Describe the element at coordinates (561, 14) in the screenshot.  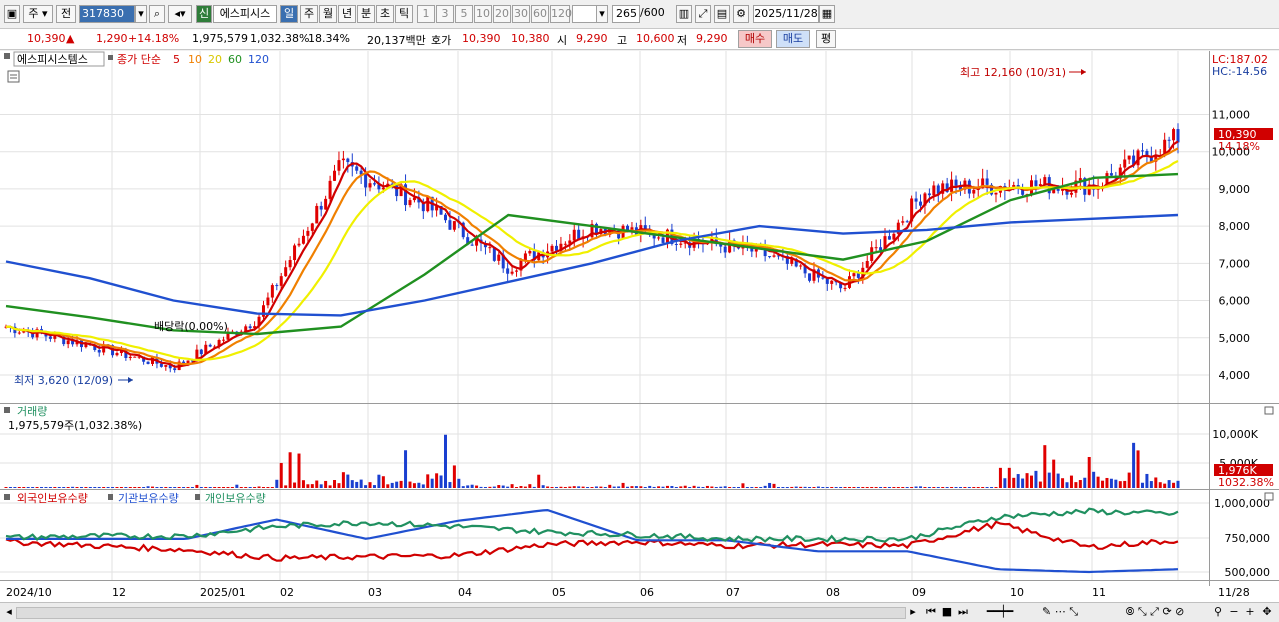
I see `interval-120: 120` at that location.